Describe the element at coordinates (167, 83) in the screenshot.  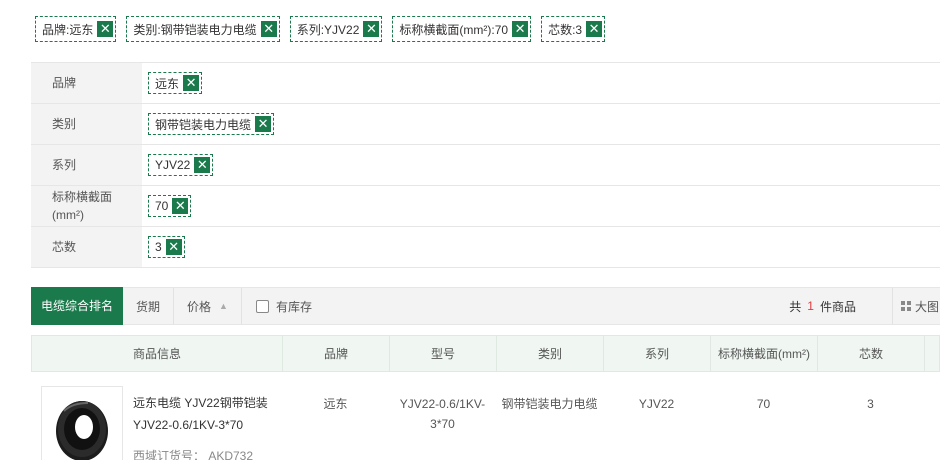
I see `filter-value: 远东` at that location.